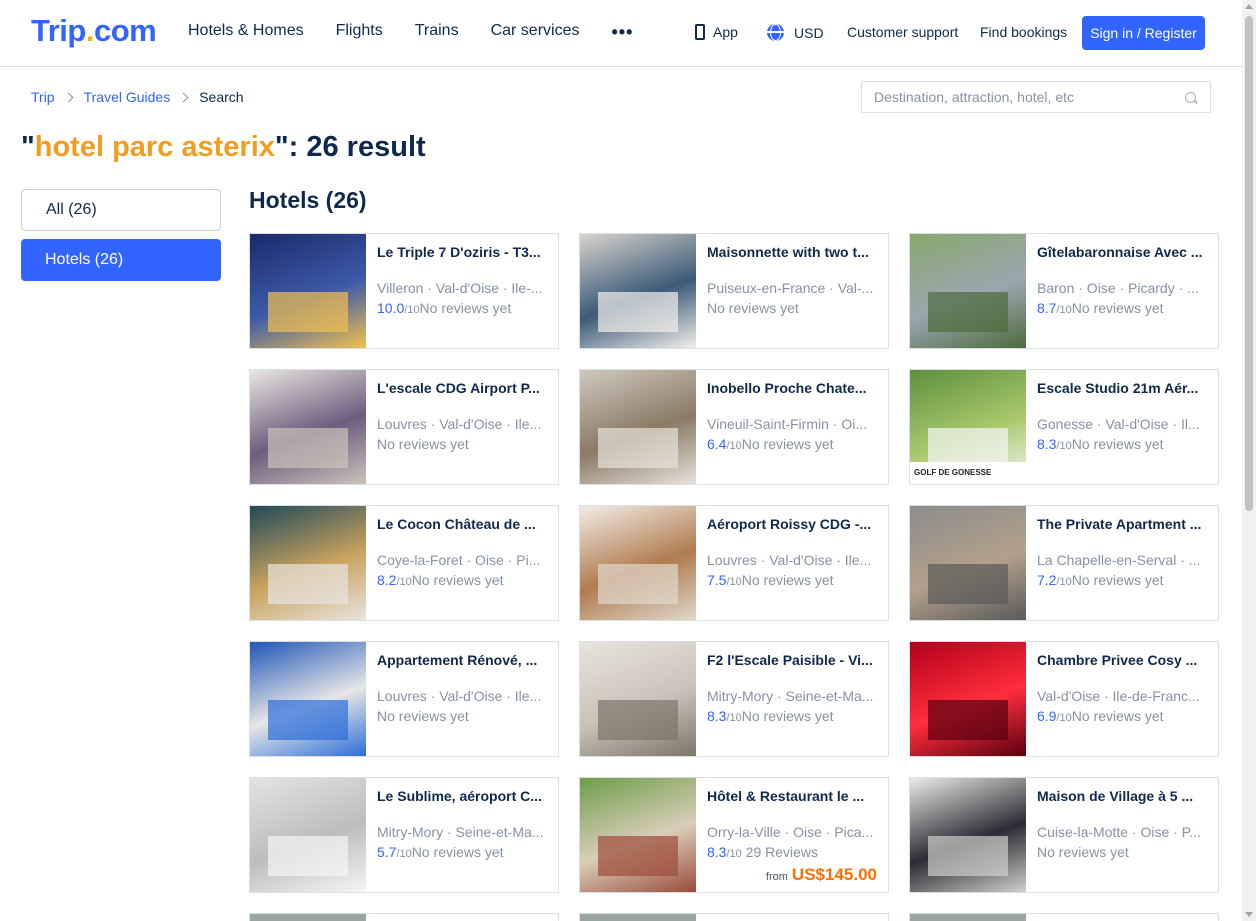 This screenshot has height=921, width=1256. I want to click on page-scrollbar, so click(1249, 460).